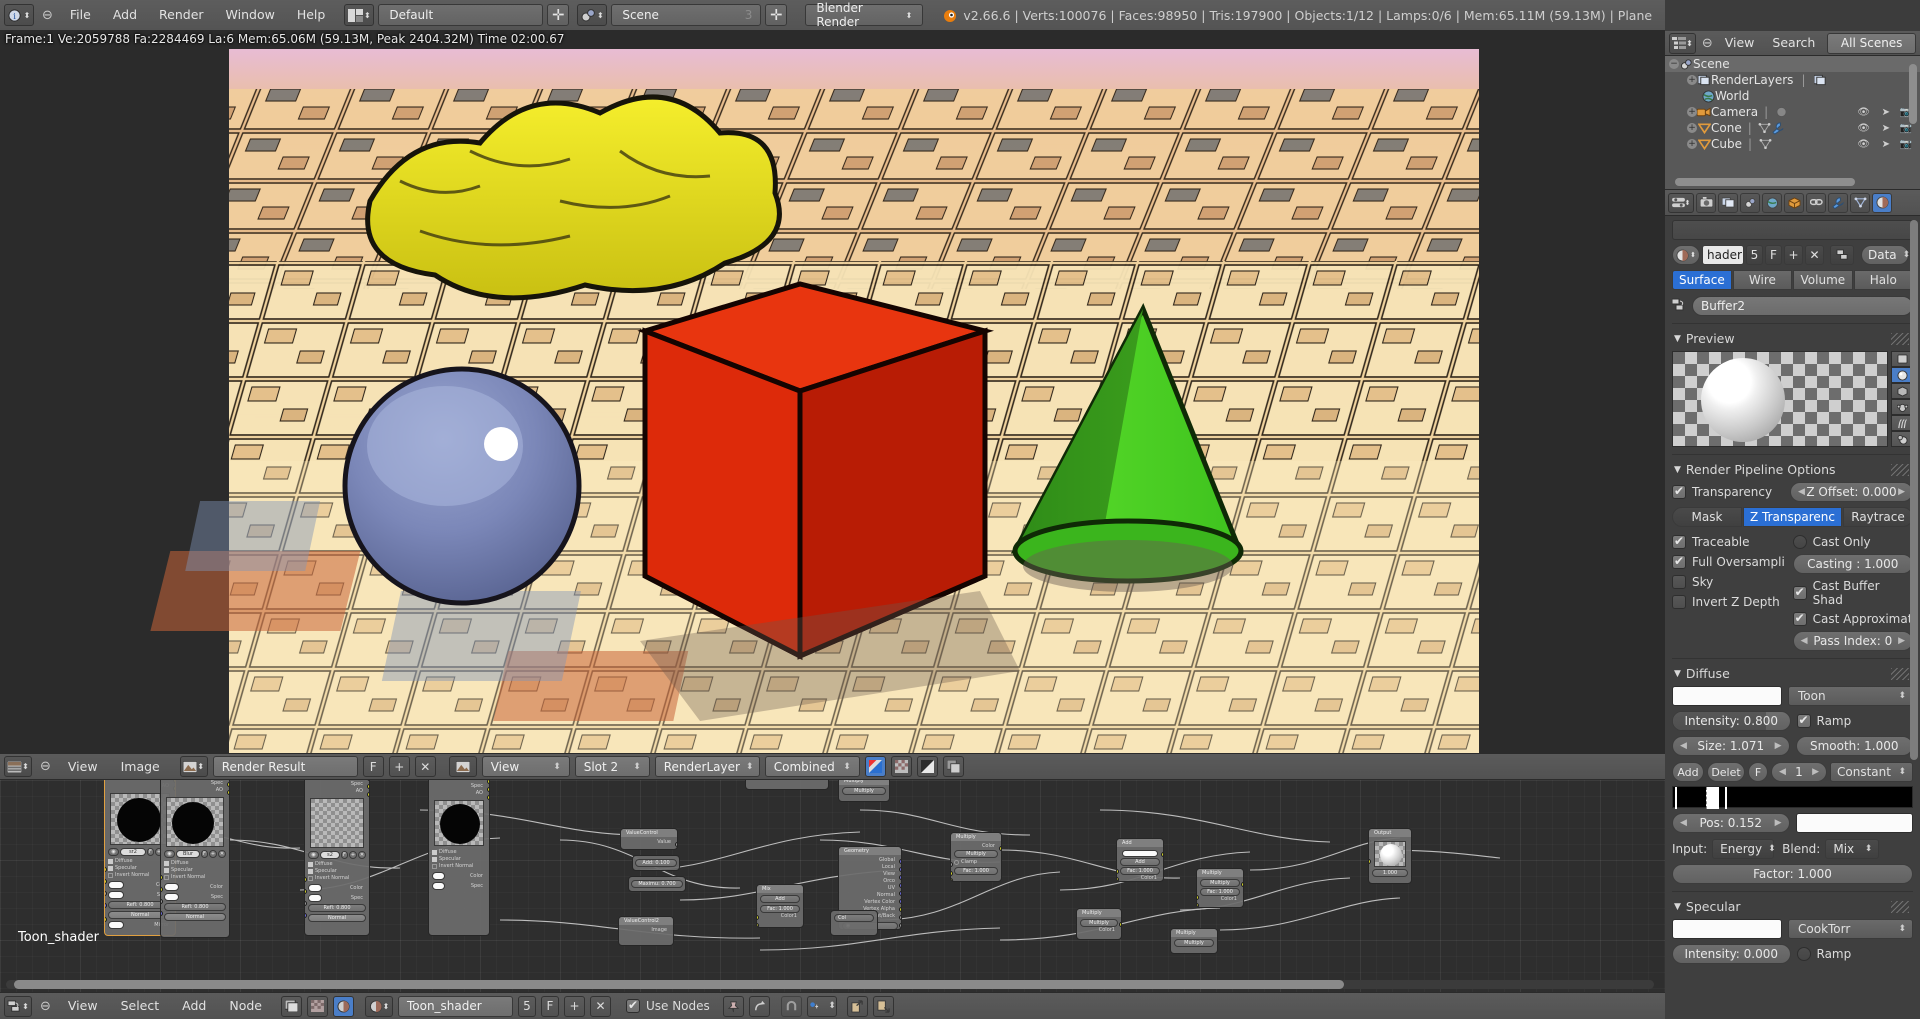 The width and height of the screenshot is (1920, 1019). Describe the element at coordinates (857, 1006) in the screenshot. I see `copy-to-clipboard-button` at that location.